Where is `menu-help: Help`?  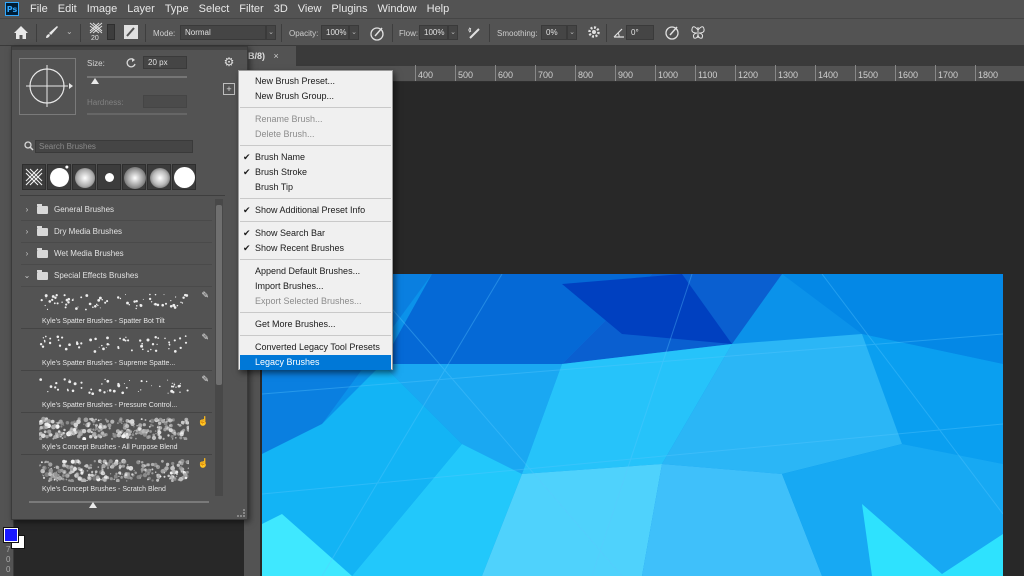
menu-help: Help is located at coordinates (438, 9).